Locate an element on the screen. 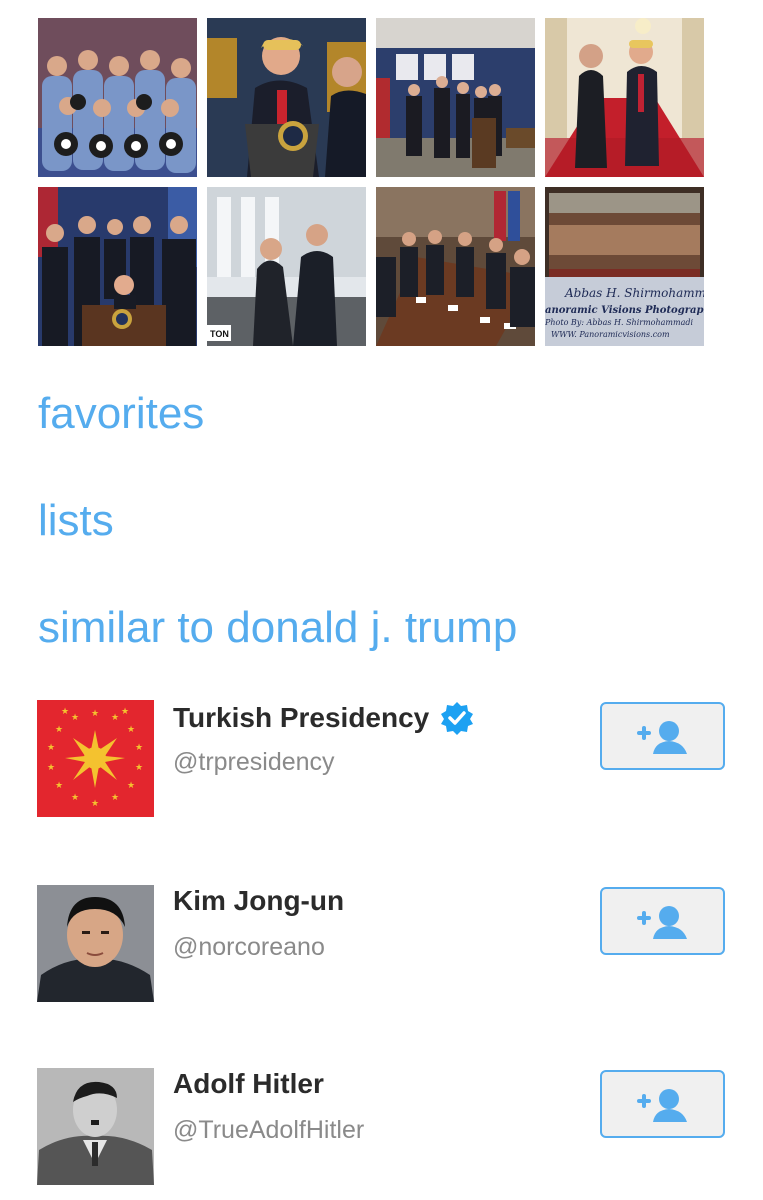  account-row-adolf-hitler: Adolf Hitler @TrueAdolfHitler is located at coordinates (382, 1127).